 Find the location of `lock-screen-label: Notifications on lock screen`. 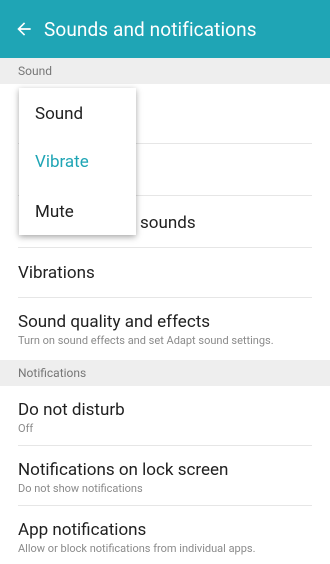

lock-screen-label: Notifications on lock screen is located at coordinates (123, 470).